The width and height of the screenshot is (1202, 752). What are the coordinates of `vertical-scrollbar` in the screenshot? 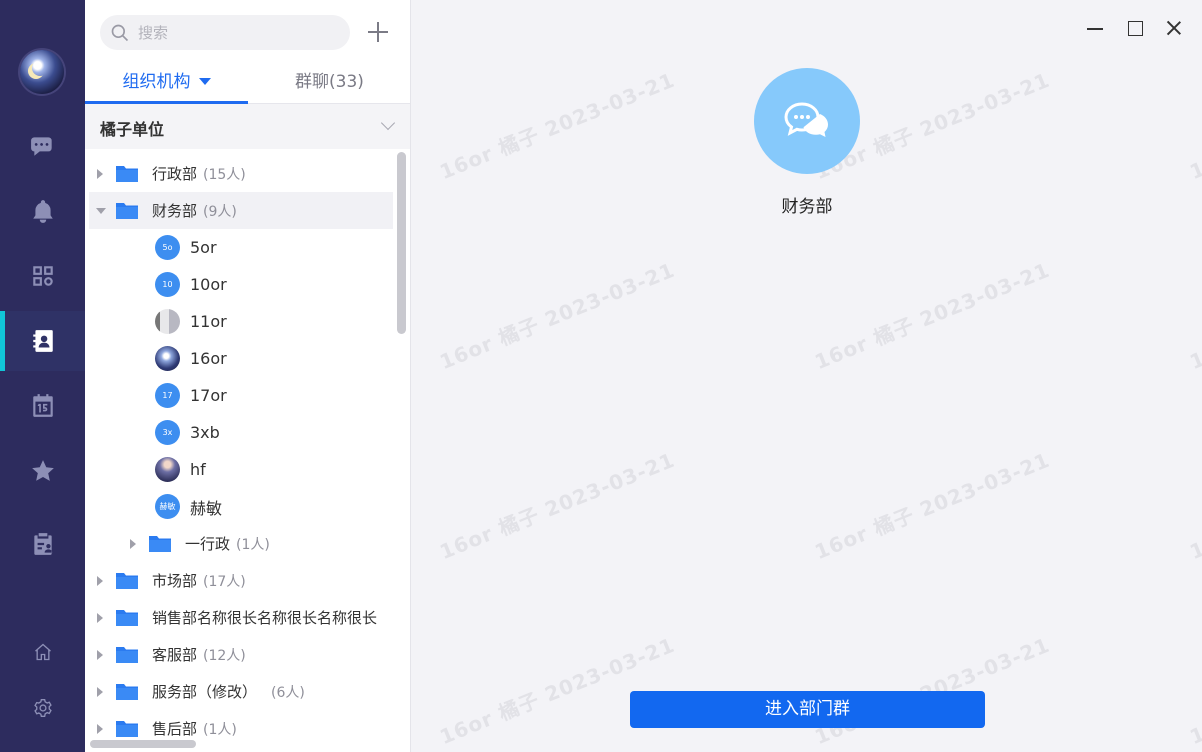 It's located at (401, 243).